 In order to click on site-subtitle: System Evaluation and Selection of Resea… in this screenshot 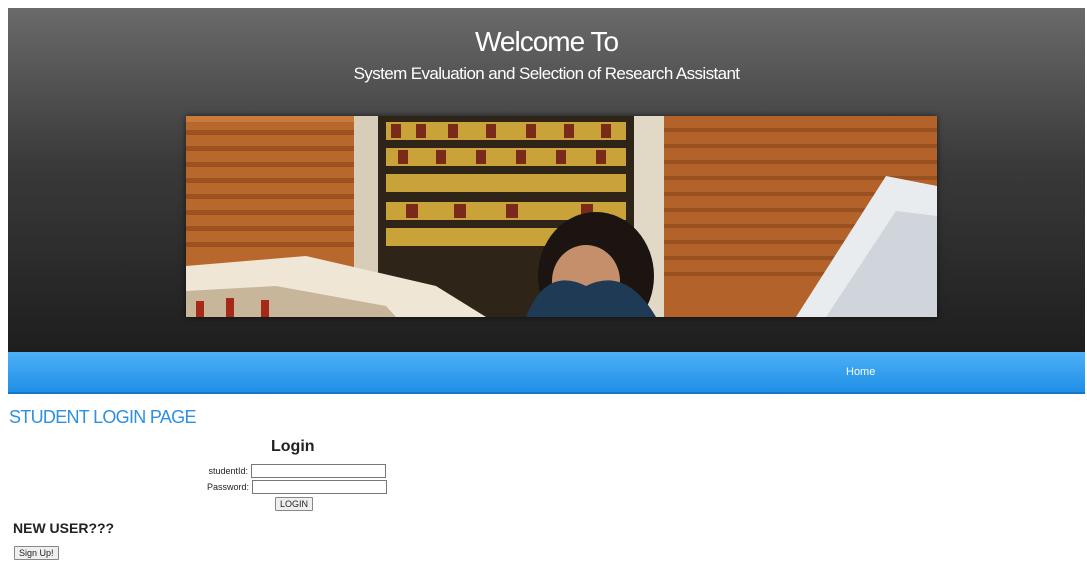, I will do `click(546, 73)`.